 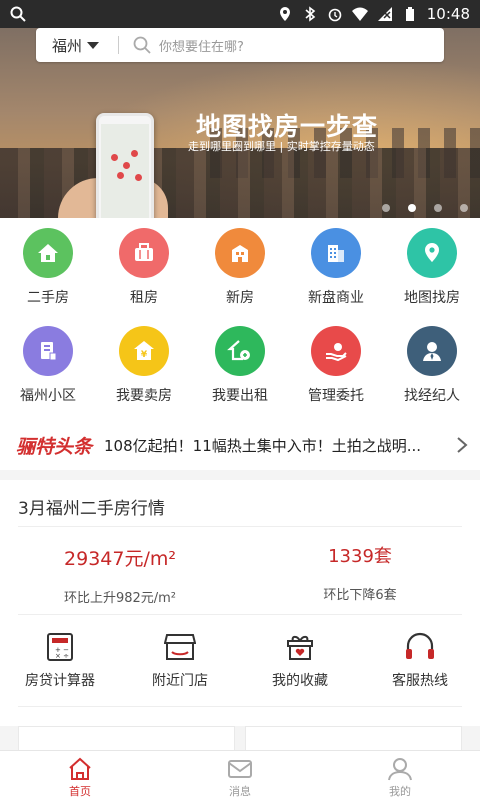 I want to click on category-second-hand: 二手房, so click(x=48, y=277).